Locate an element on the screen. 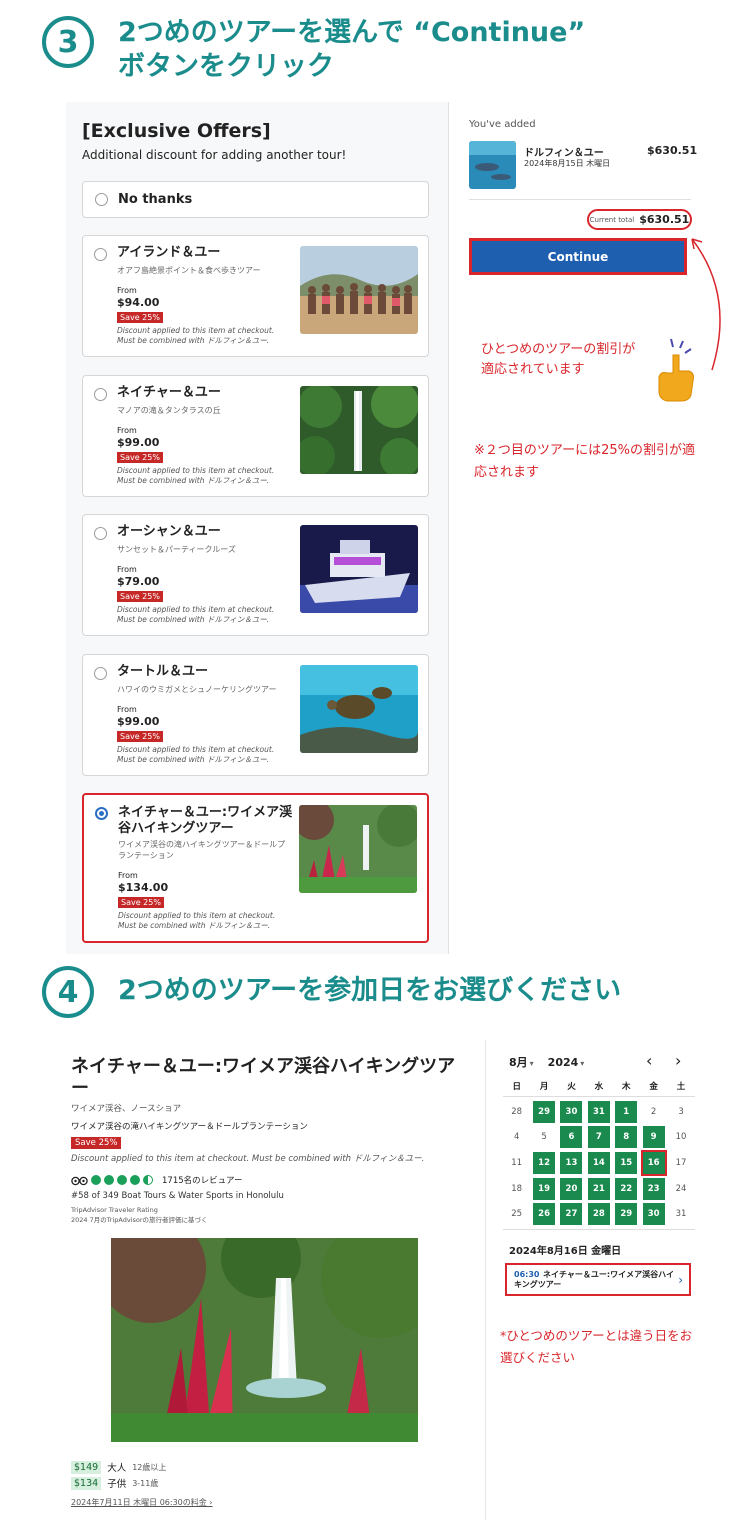 This screenshot has height=1536, width=737. price-date-link: 2024年7月11日 木曜日 06:30の料金 › is located at coordinates (142, 1502).